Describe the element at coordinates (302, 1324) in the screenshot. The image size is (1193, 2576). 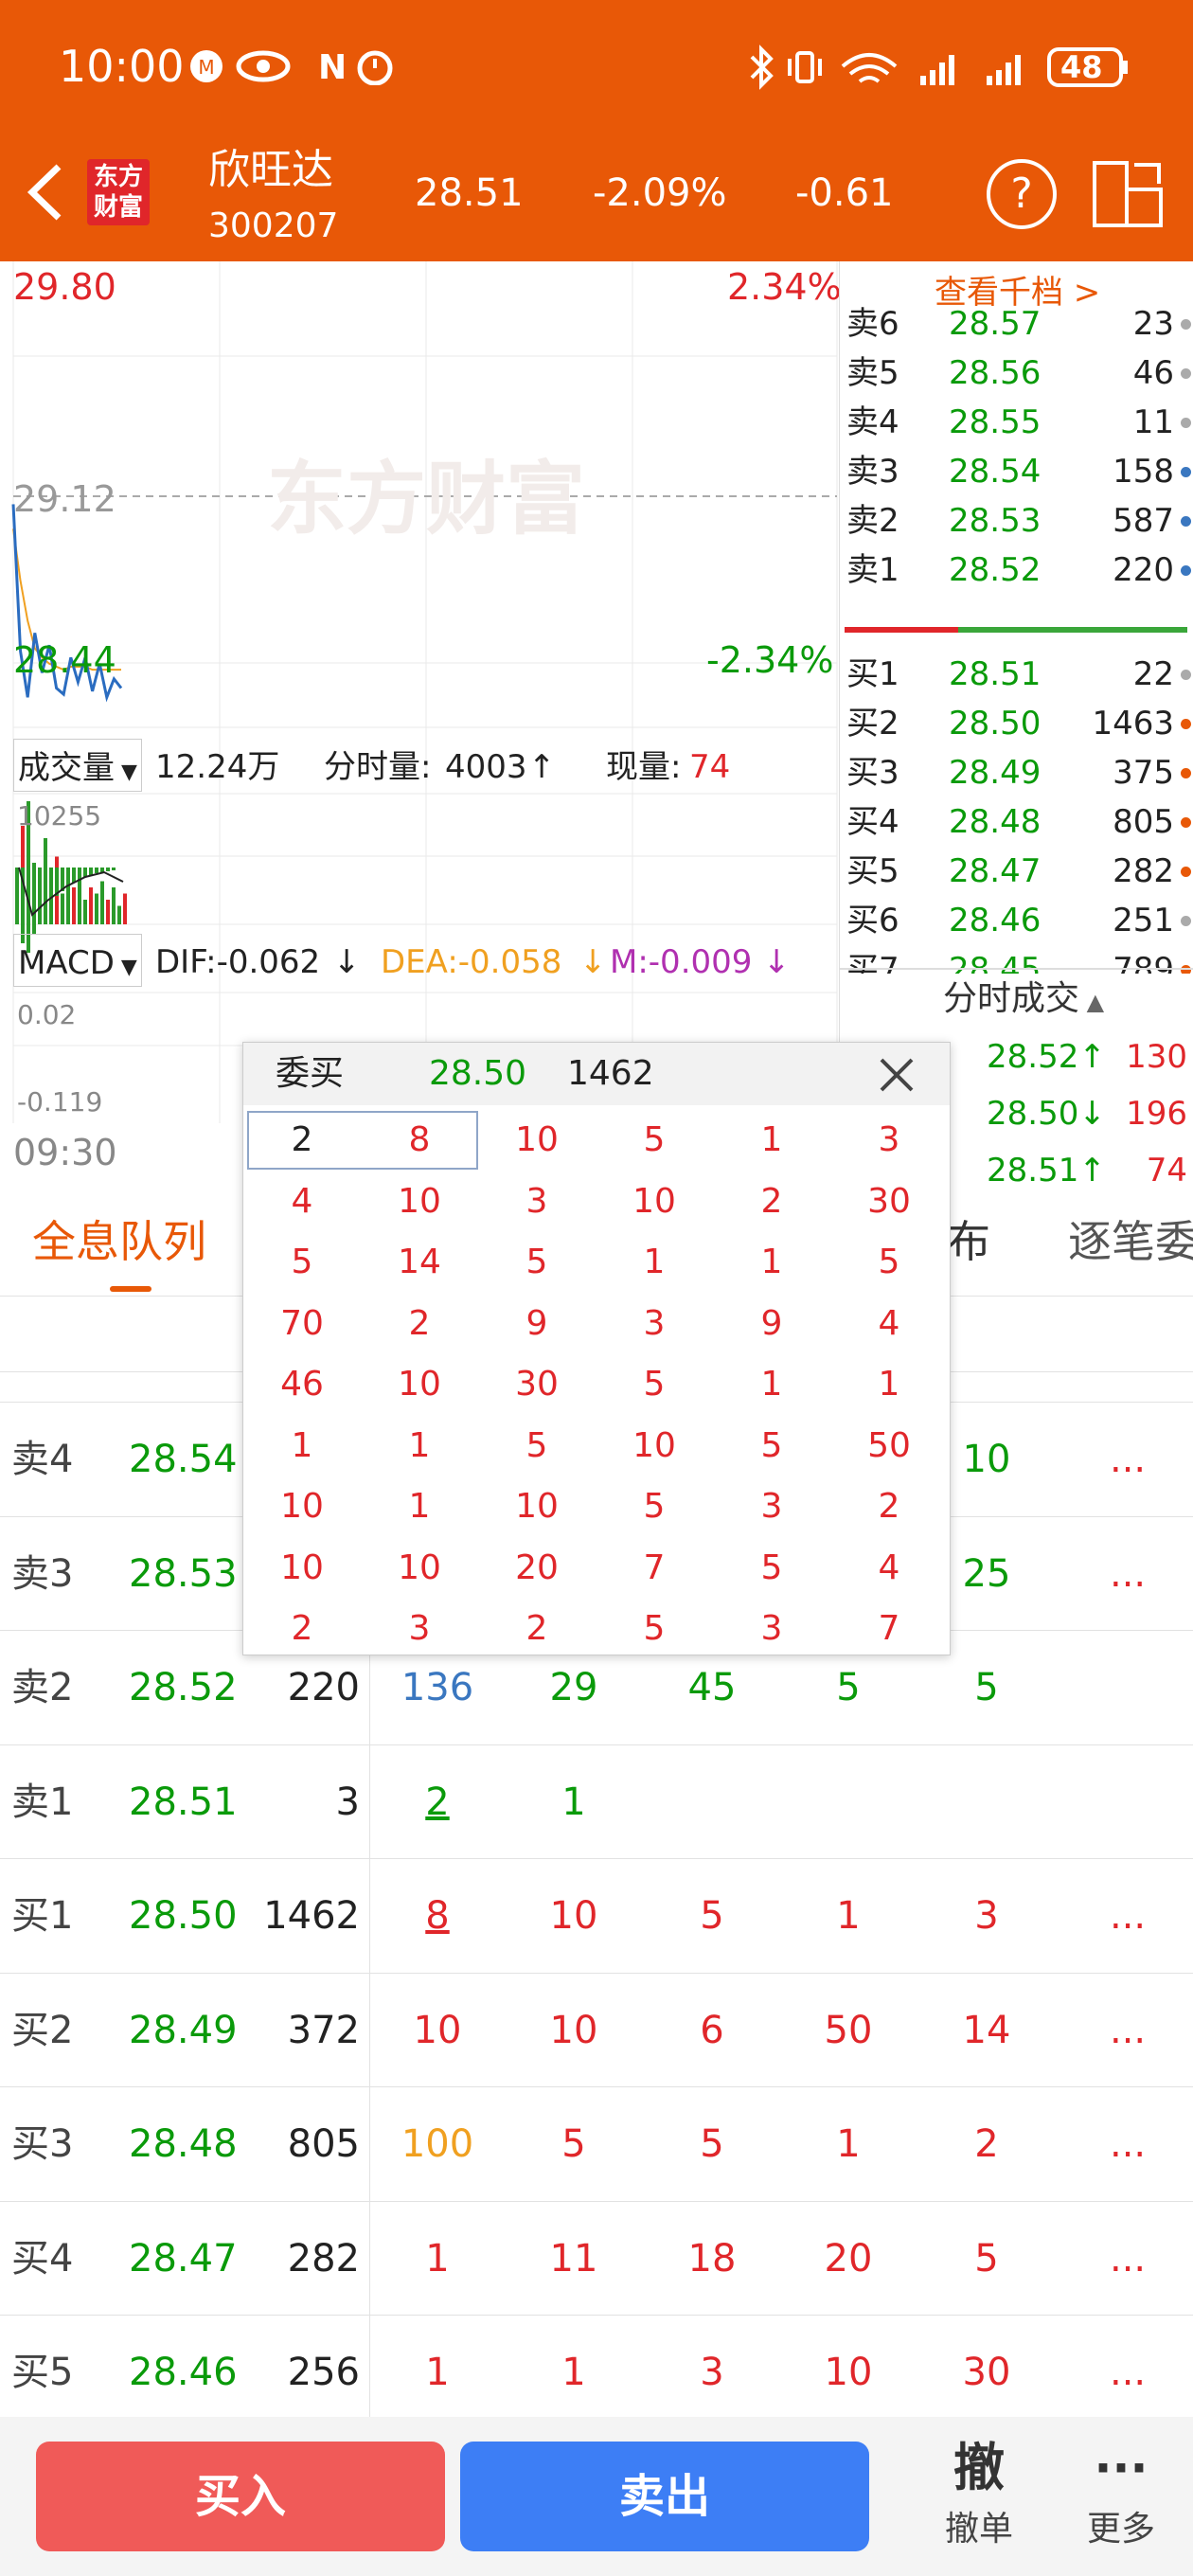
I see `popup-cell: 70` at that location.